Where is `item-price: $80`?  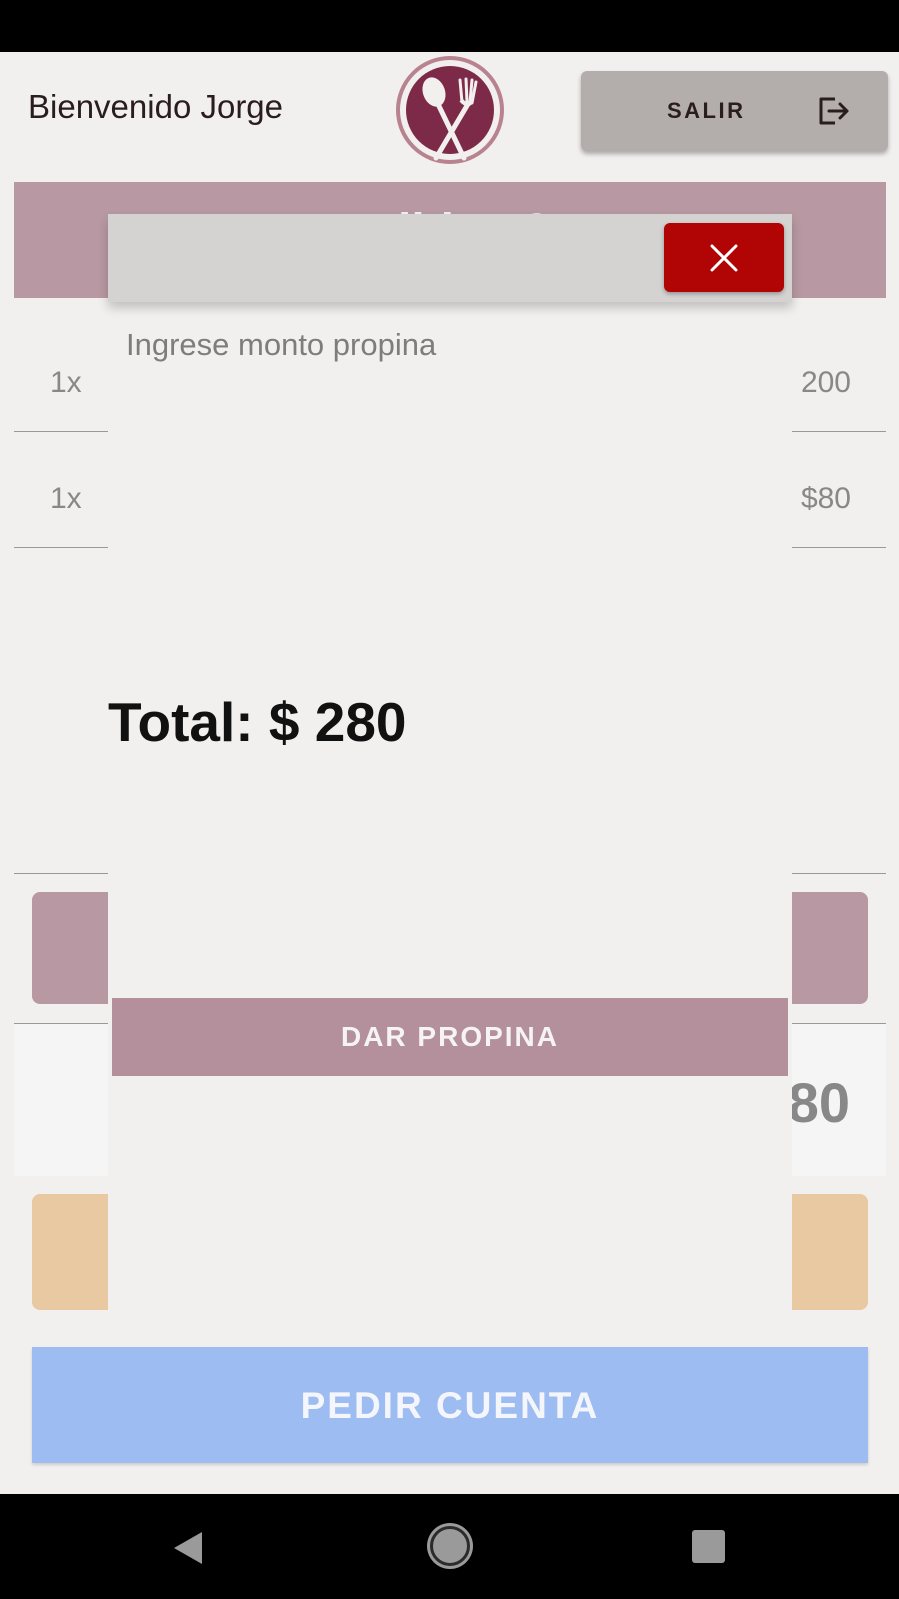 item-price: $80 is located at coordinates (825, 498).